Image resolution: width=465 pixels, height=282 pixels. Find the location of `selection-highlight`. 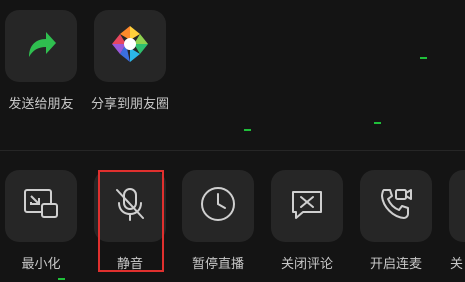

selection-highlight is located at coordinates (131, 221).